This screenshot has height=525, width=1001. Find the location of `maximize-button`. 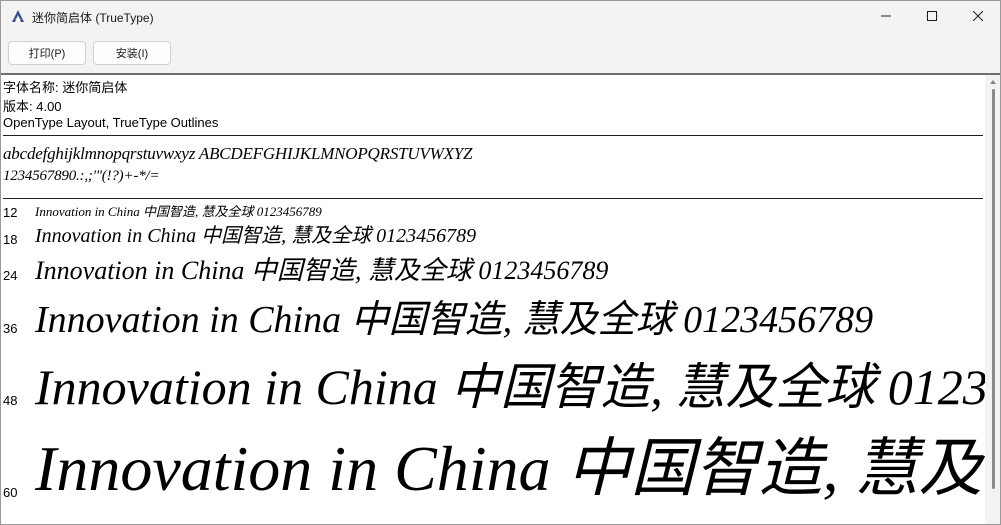

maximize-button is located at coordinates (932, 16).